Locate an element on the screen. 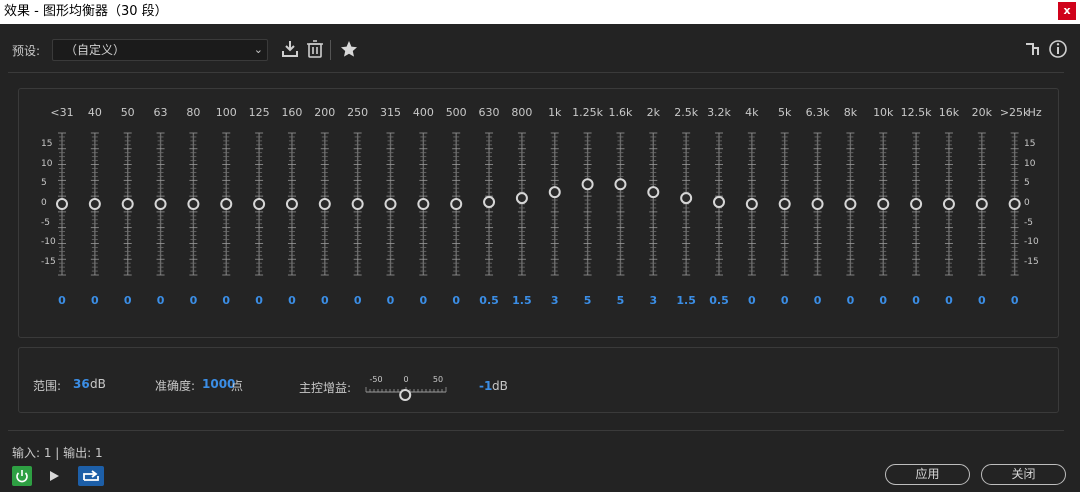 The width and height of the screenshot is (1080, 492). favorite-star-icon is located at coordinates (349, 49).